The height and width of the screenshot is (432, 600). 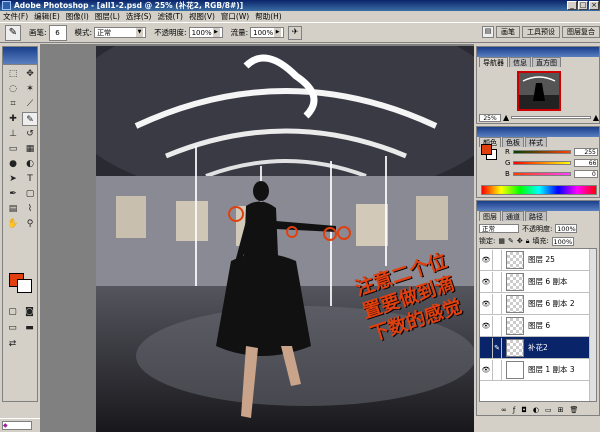 I want to click on clone-stamp-tool-icon: ⊥, so click(x=13, y=134).